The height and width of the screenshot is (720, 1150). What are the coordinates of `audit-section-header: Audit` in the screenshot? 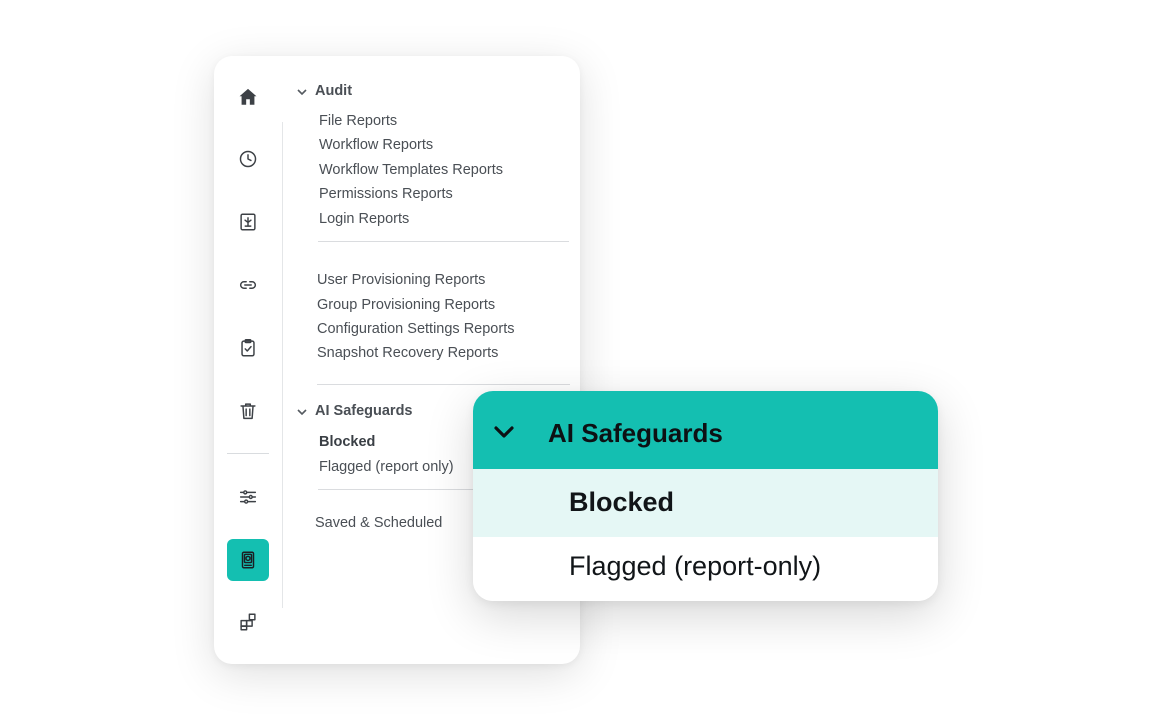 It's located at (324, 91).